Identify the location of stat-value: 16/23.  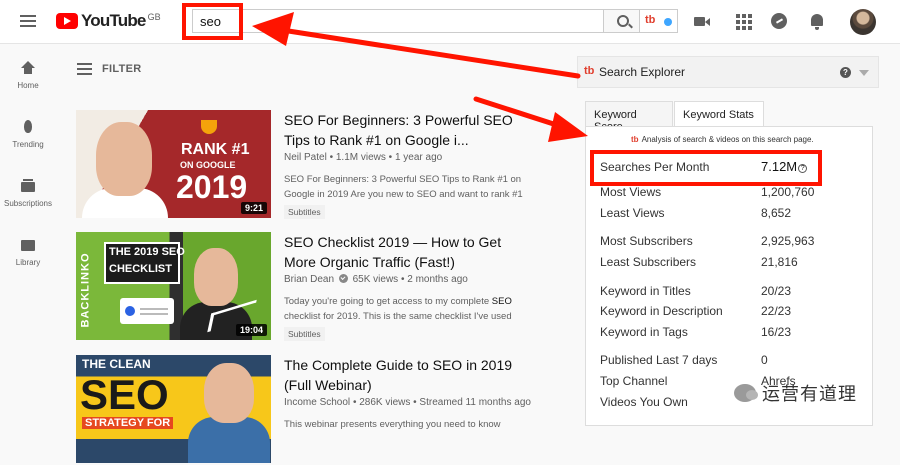
(776, 332).